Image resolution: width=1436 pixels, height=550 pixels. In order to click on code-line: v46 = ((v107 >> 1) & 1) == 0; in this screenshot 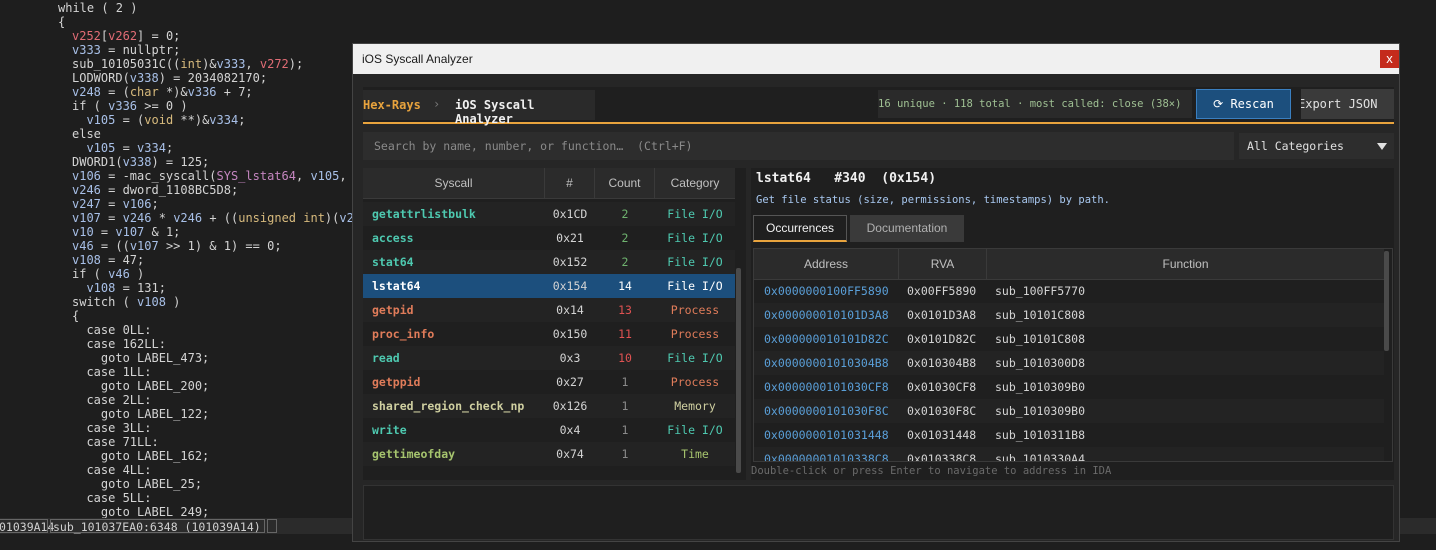, I will do `click(177, 246)`.